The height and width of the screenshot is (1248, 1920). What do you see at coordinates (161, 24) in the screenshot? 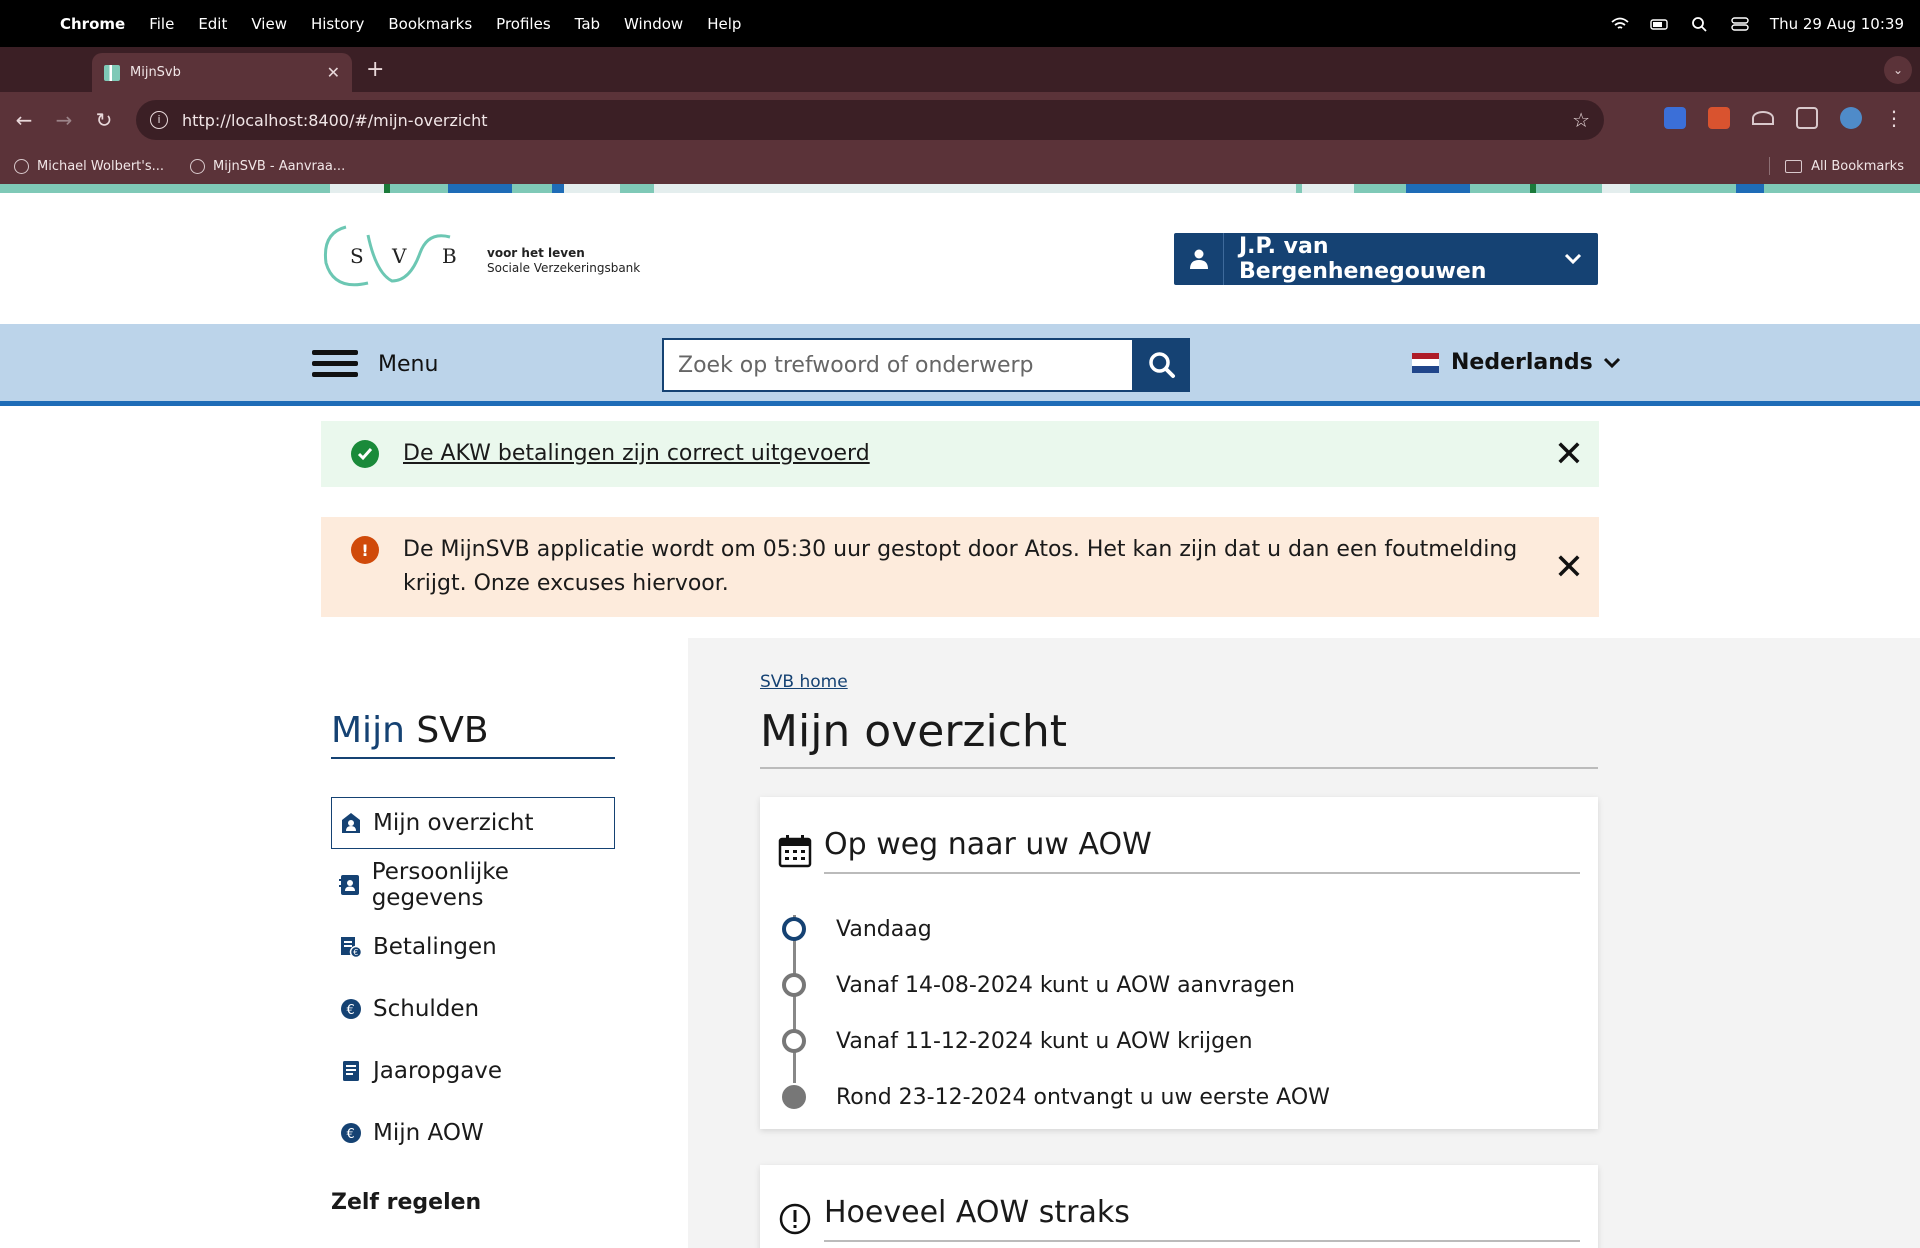
I see `menu-file: File` at bounding box center [161, 24].